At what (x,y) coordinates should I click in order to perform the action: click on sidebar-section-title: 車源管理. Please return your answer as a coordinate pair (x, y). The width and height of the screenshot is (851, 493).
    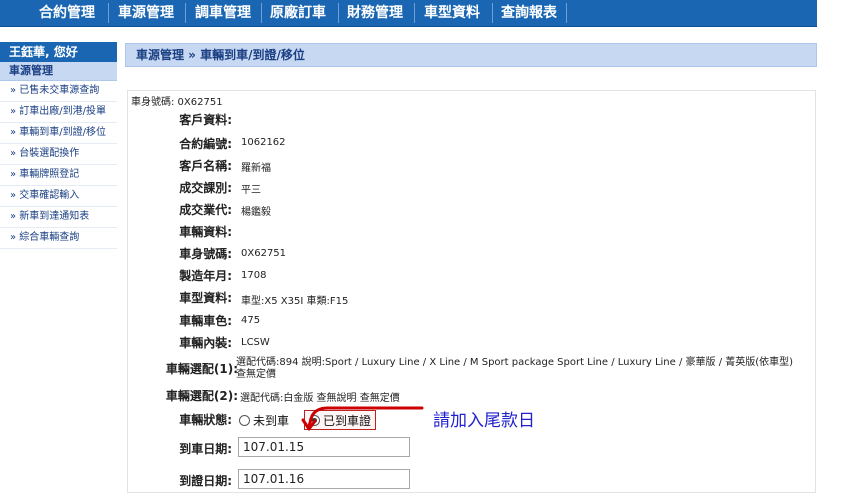
    Looking at the image, I should click on (58, 71).